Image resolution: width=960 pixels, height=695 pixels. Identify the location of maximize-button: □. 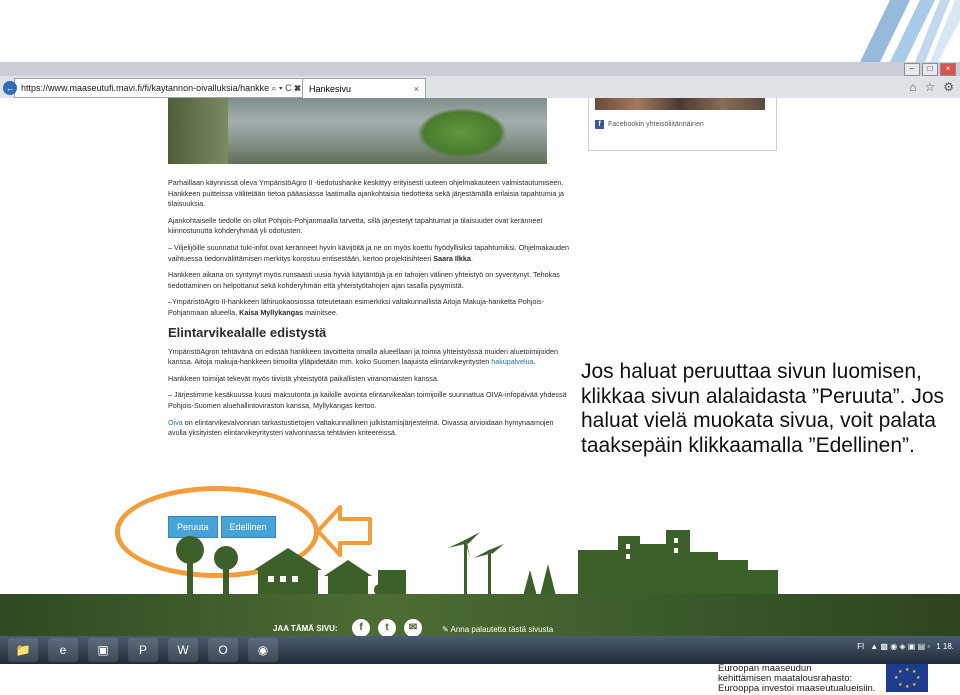
(930, 69).